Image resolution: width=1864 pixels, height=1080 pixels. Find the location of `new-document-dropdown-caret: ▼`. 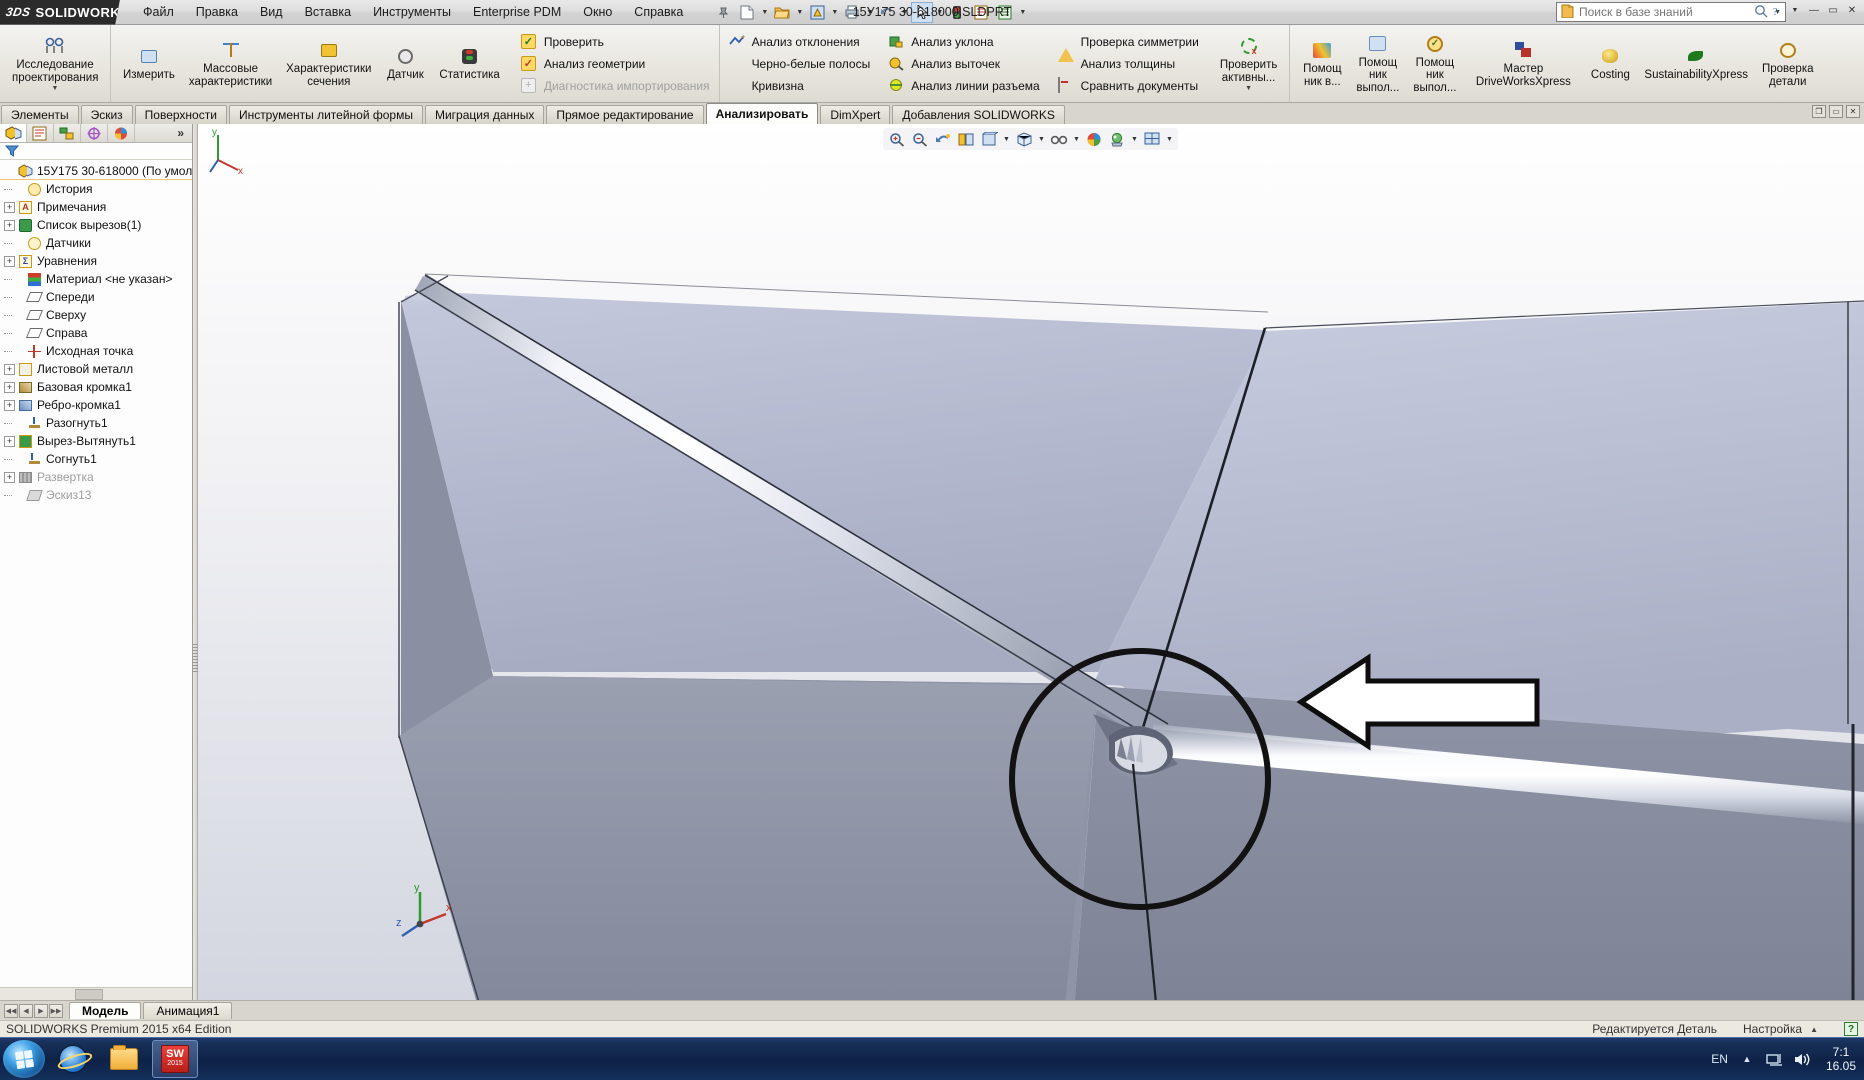

new-document-dropdown-caret: ▼ is located at coordinates (764, 12).